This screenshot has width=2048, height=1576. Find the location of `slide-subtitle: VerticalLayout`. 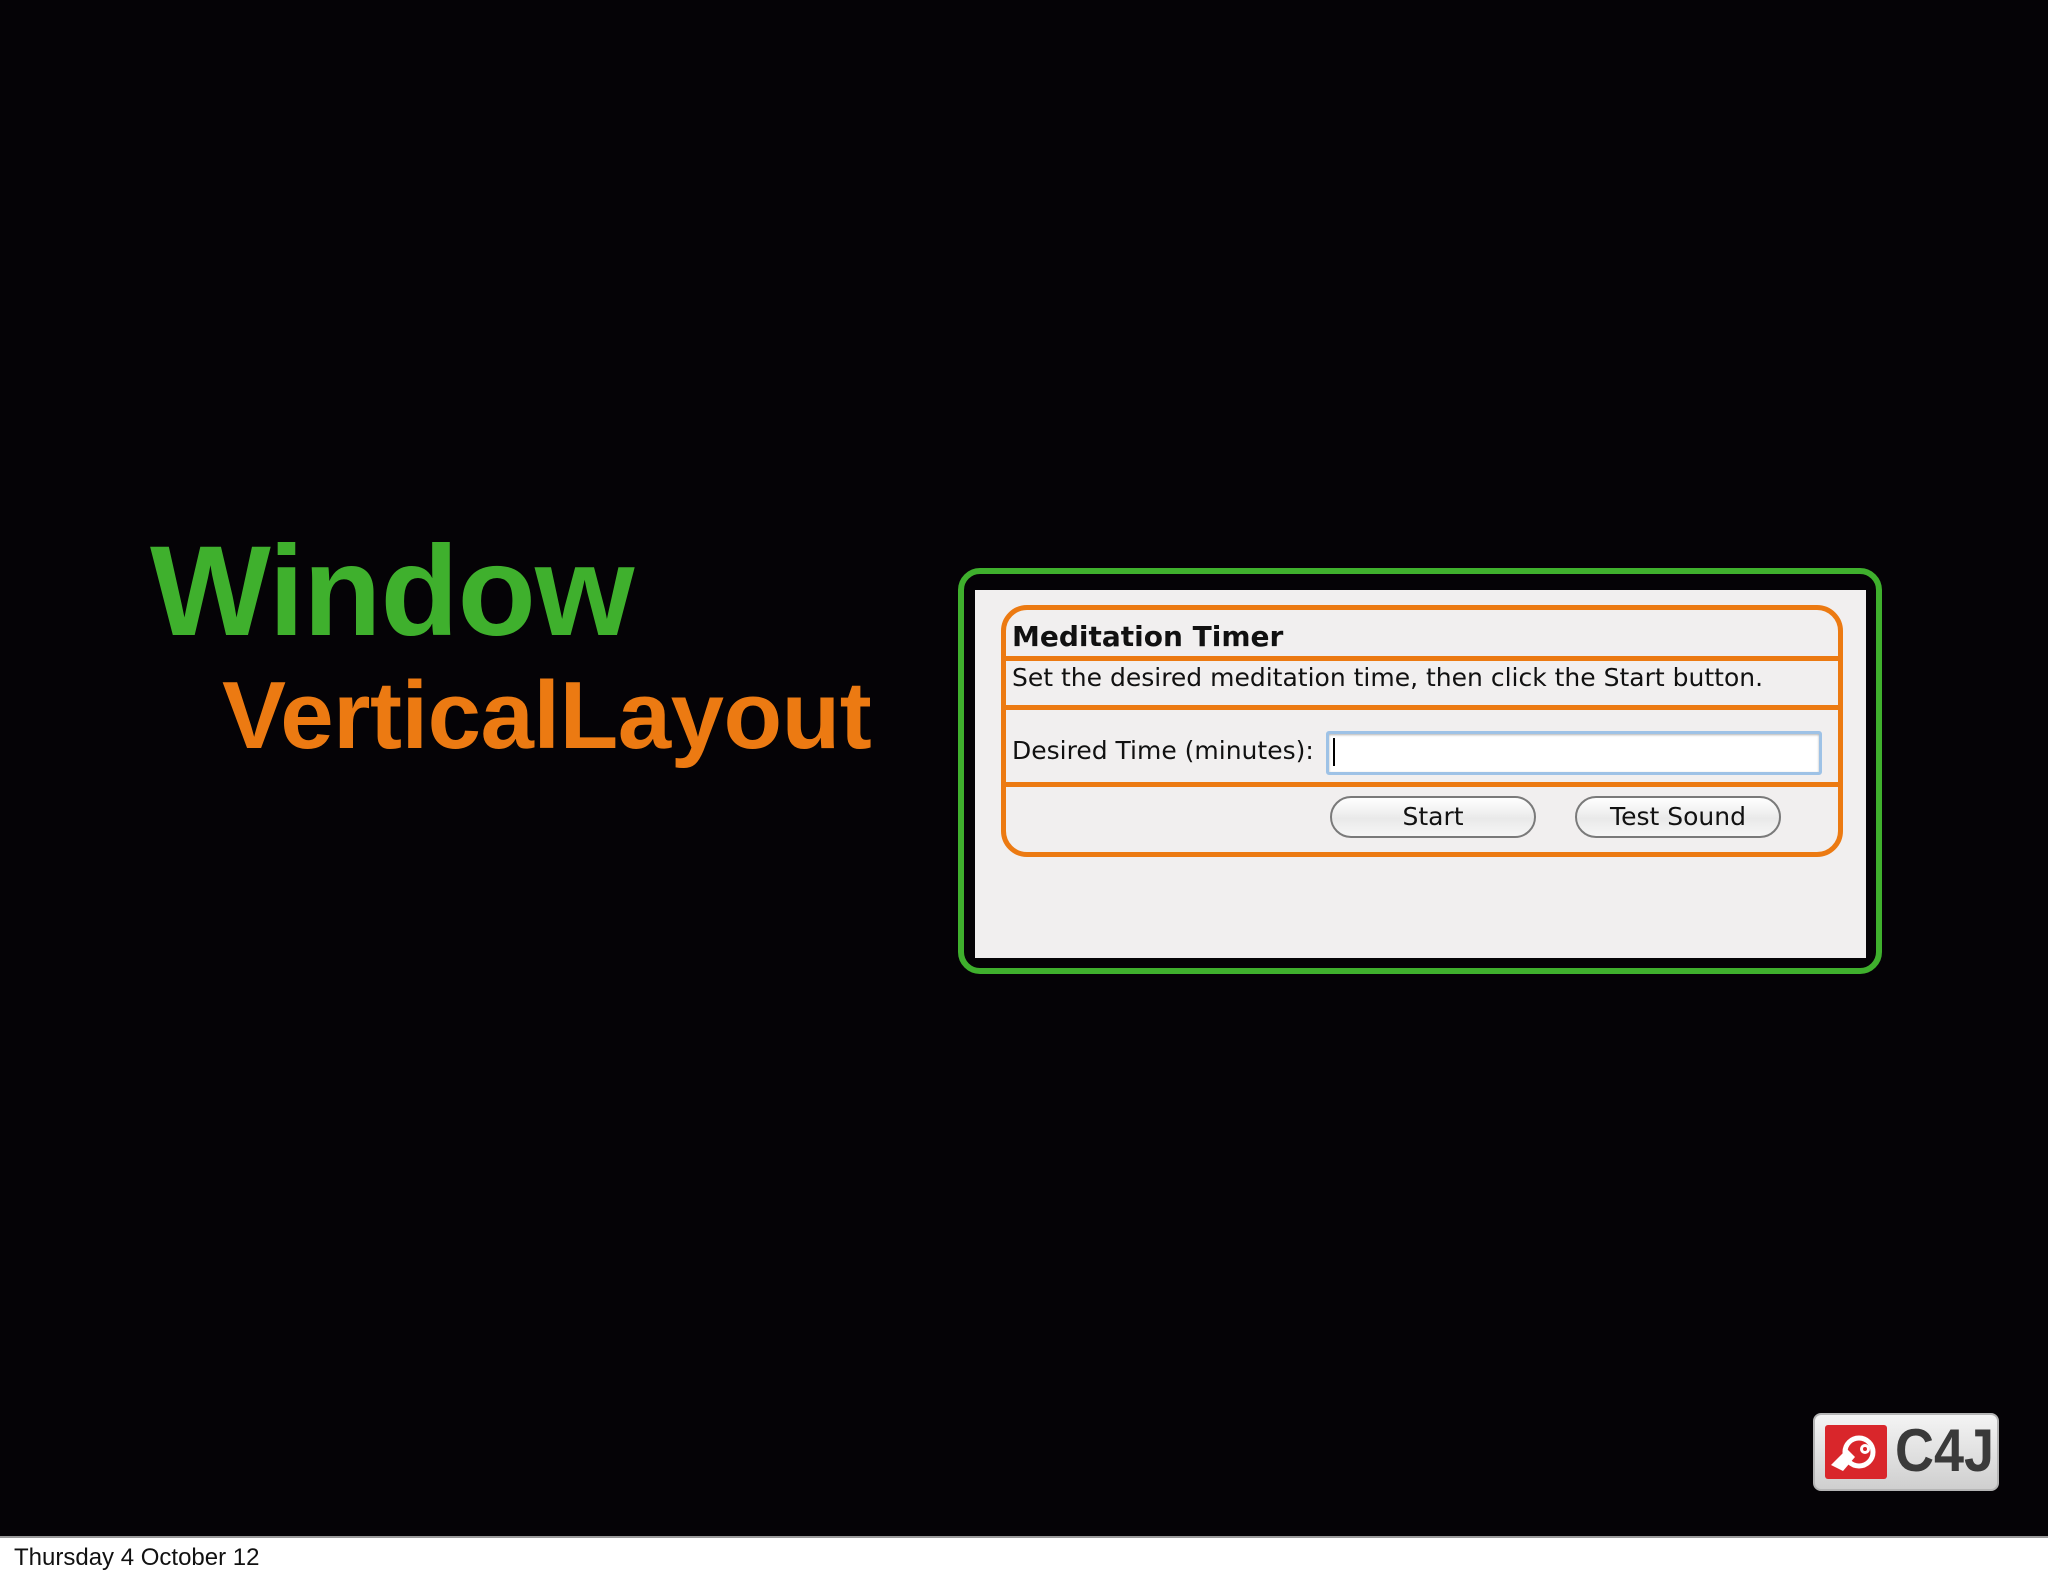

slide-subtitle: VerticalLayout is located at coordinates (547, 715).